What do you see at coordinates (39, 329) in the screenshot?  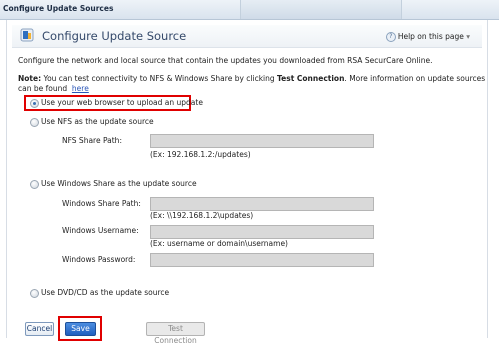 I see `cancel-button: Cancel` at bounding box center [39, 329].